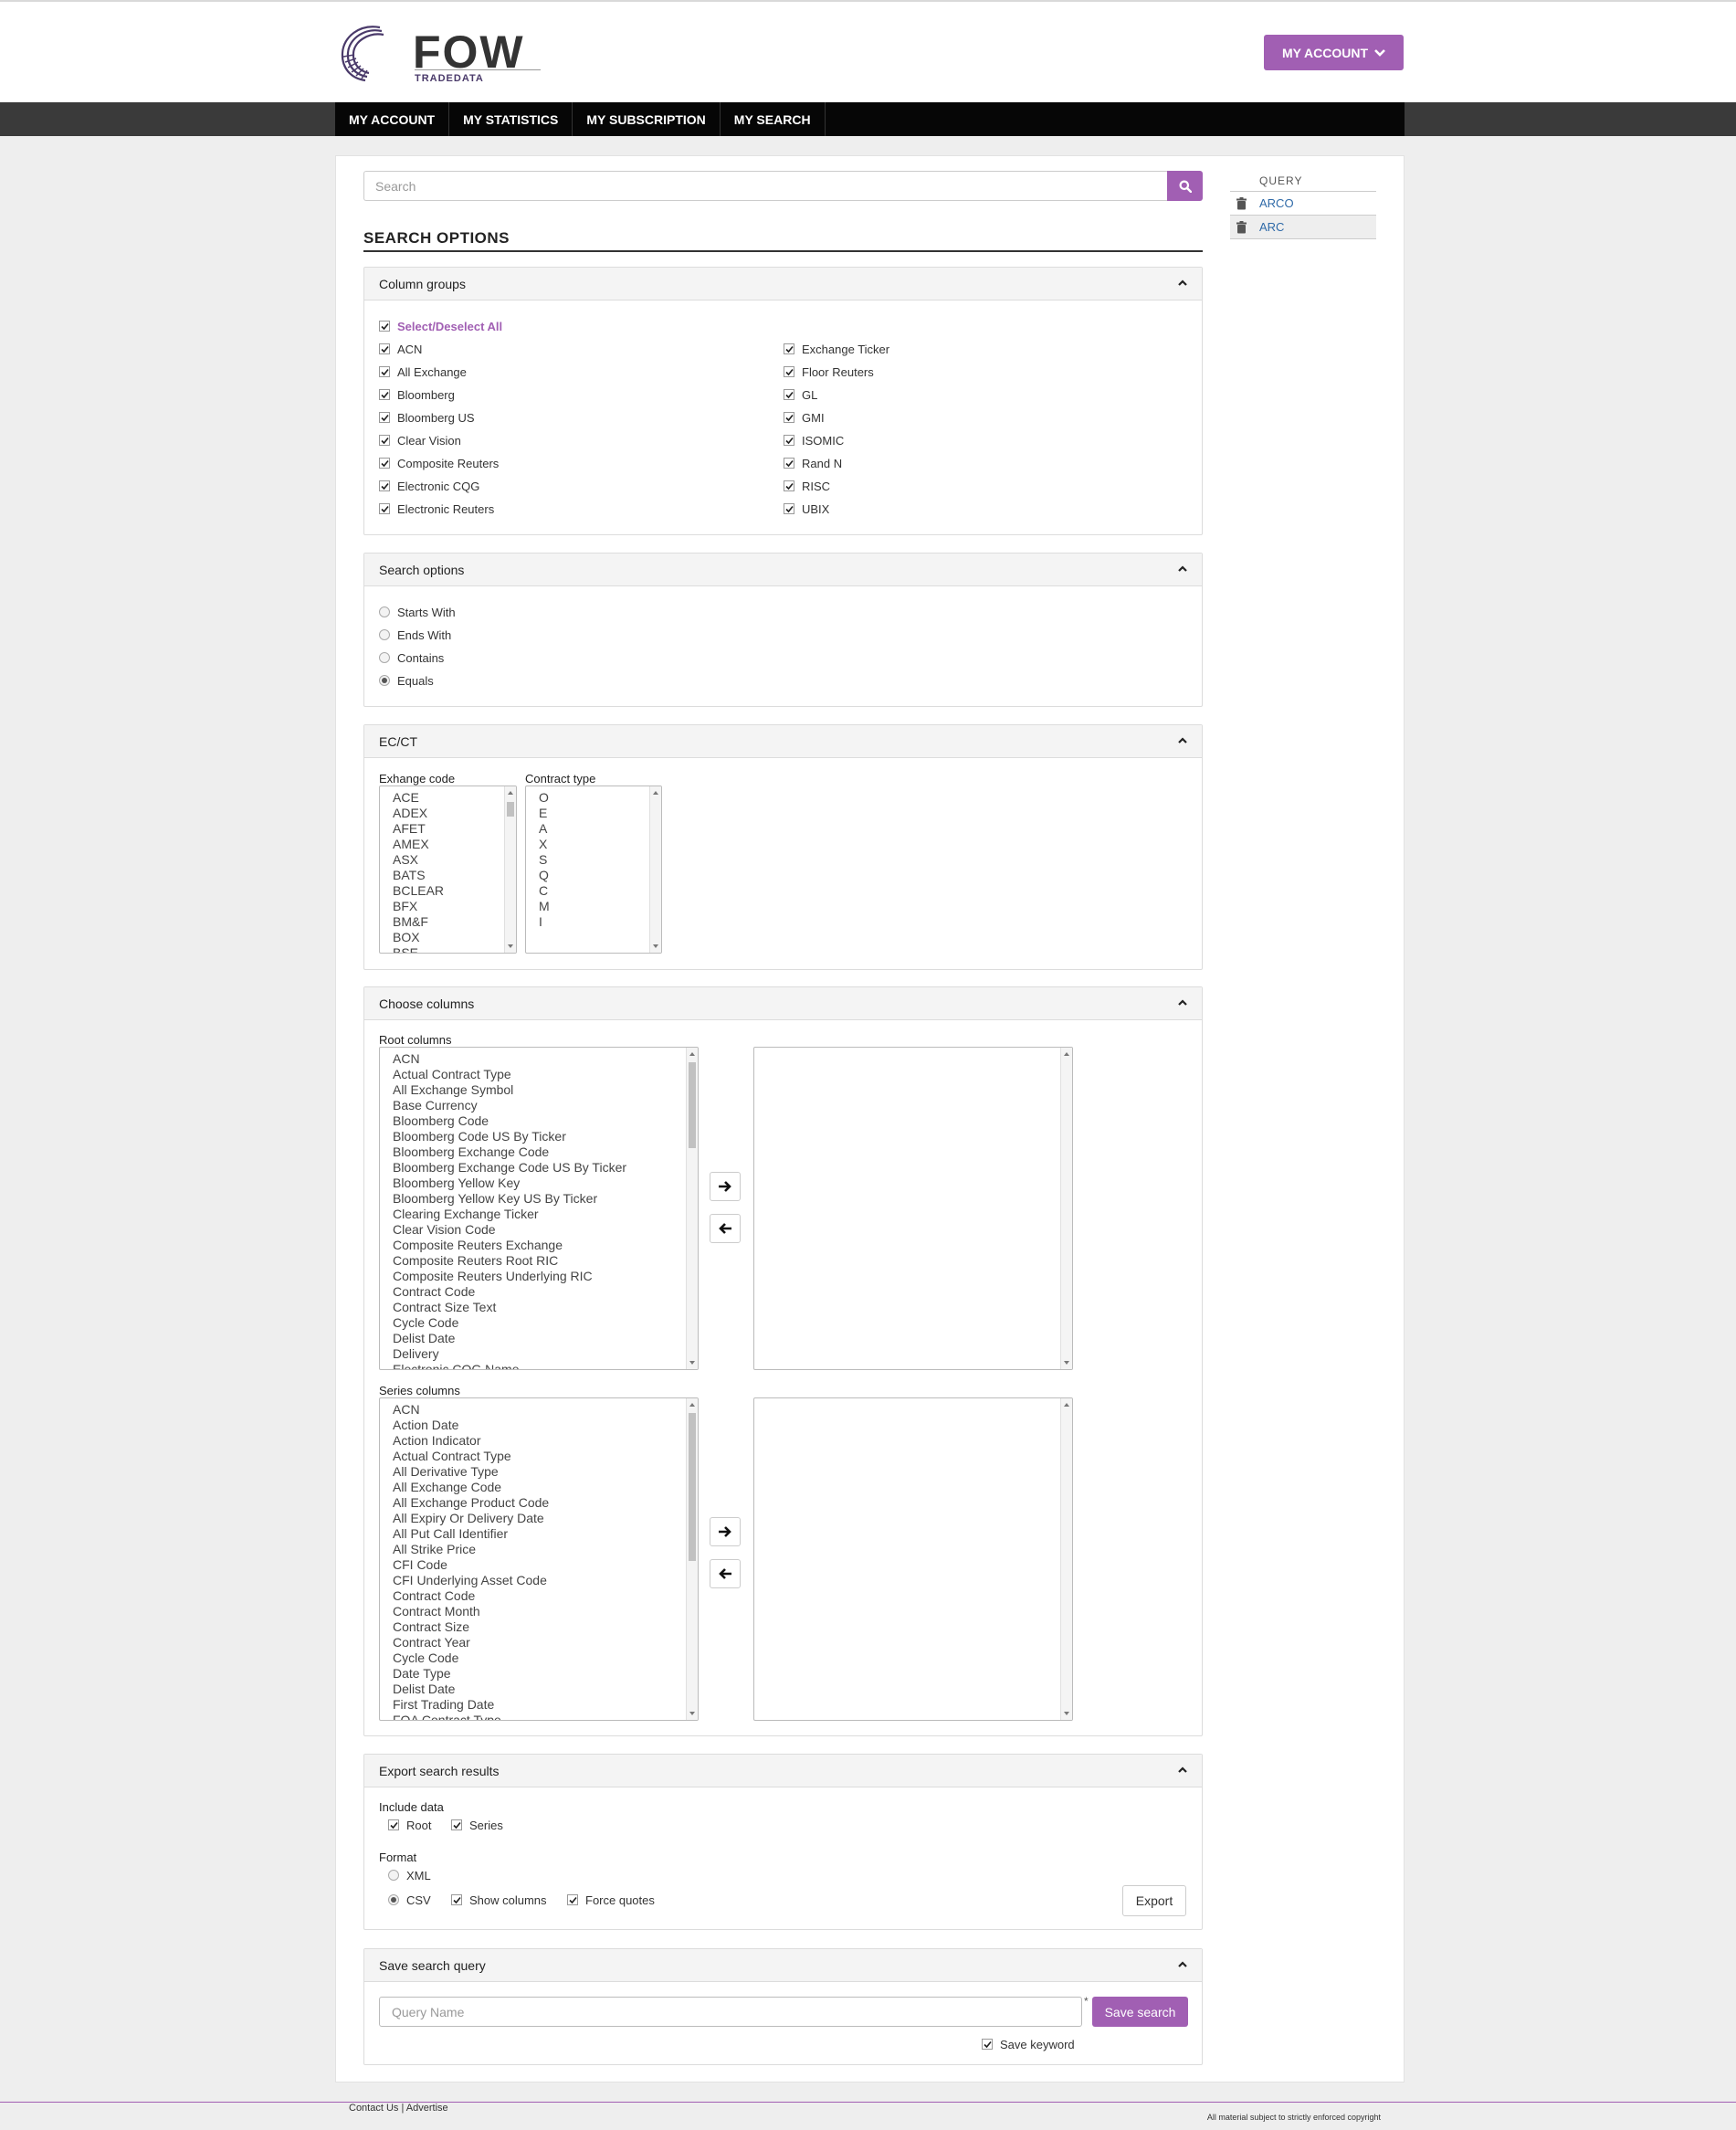 This screenshot has height=2130, width=1736. Describe the element at coordinates (509, 1354) in the screenshot. I see `root-column-option: Delivery` at that location.